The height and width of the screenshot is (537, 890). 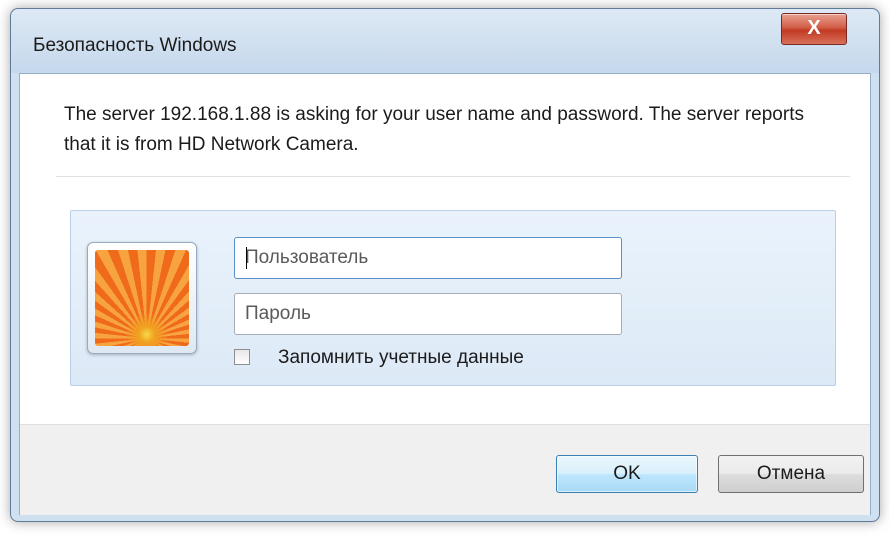 I want to click on remember-label: Запомнить учетные данные, so click(x=401, y=358).